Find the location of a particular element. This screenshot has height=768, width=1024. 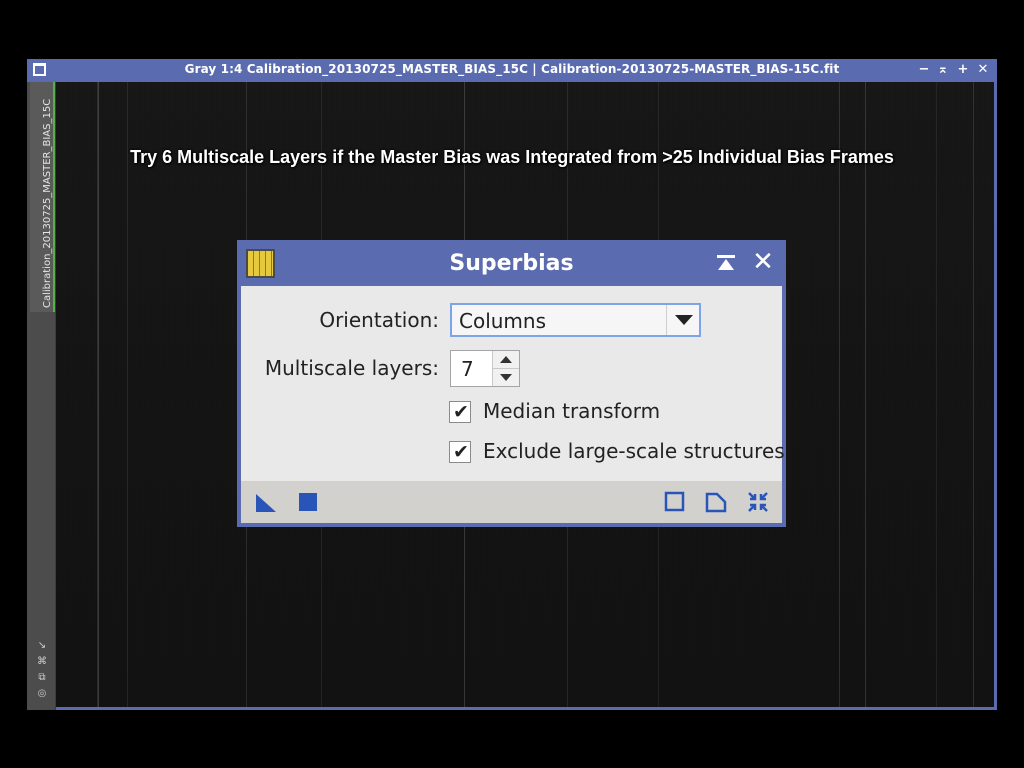

dialog-footer is located at coordinates (511, 502).